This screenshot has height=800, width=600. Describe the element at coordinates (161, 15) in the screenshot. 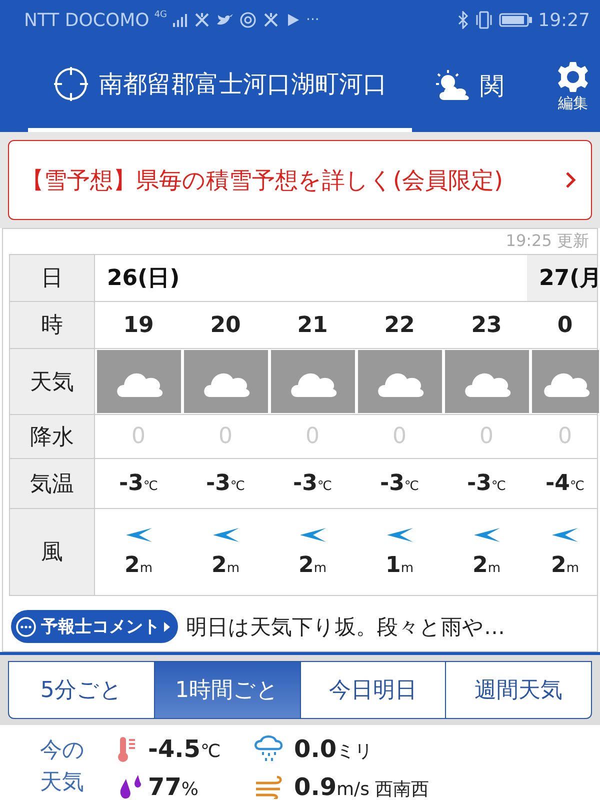

I see `network-type: 4G` at that location.